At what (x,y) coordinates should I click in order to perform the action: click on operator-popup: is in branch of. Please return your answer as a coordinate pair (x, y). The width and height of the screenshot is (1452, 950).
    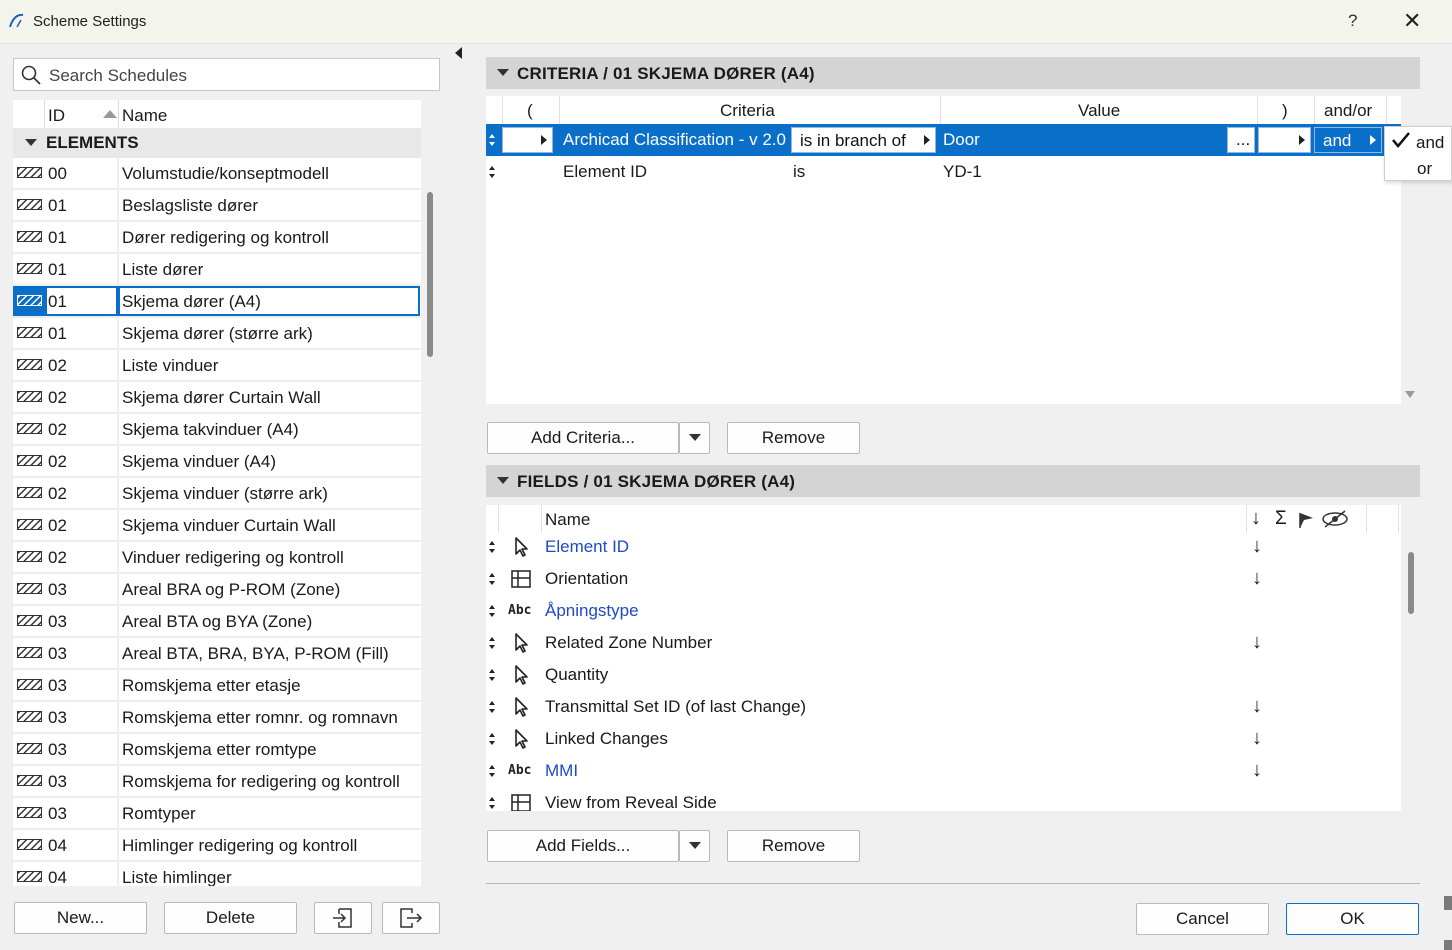
    Looking at the image, I should click on (863, 140).